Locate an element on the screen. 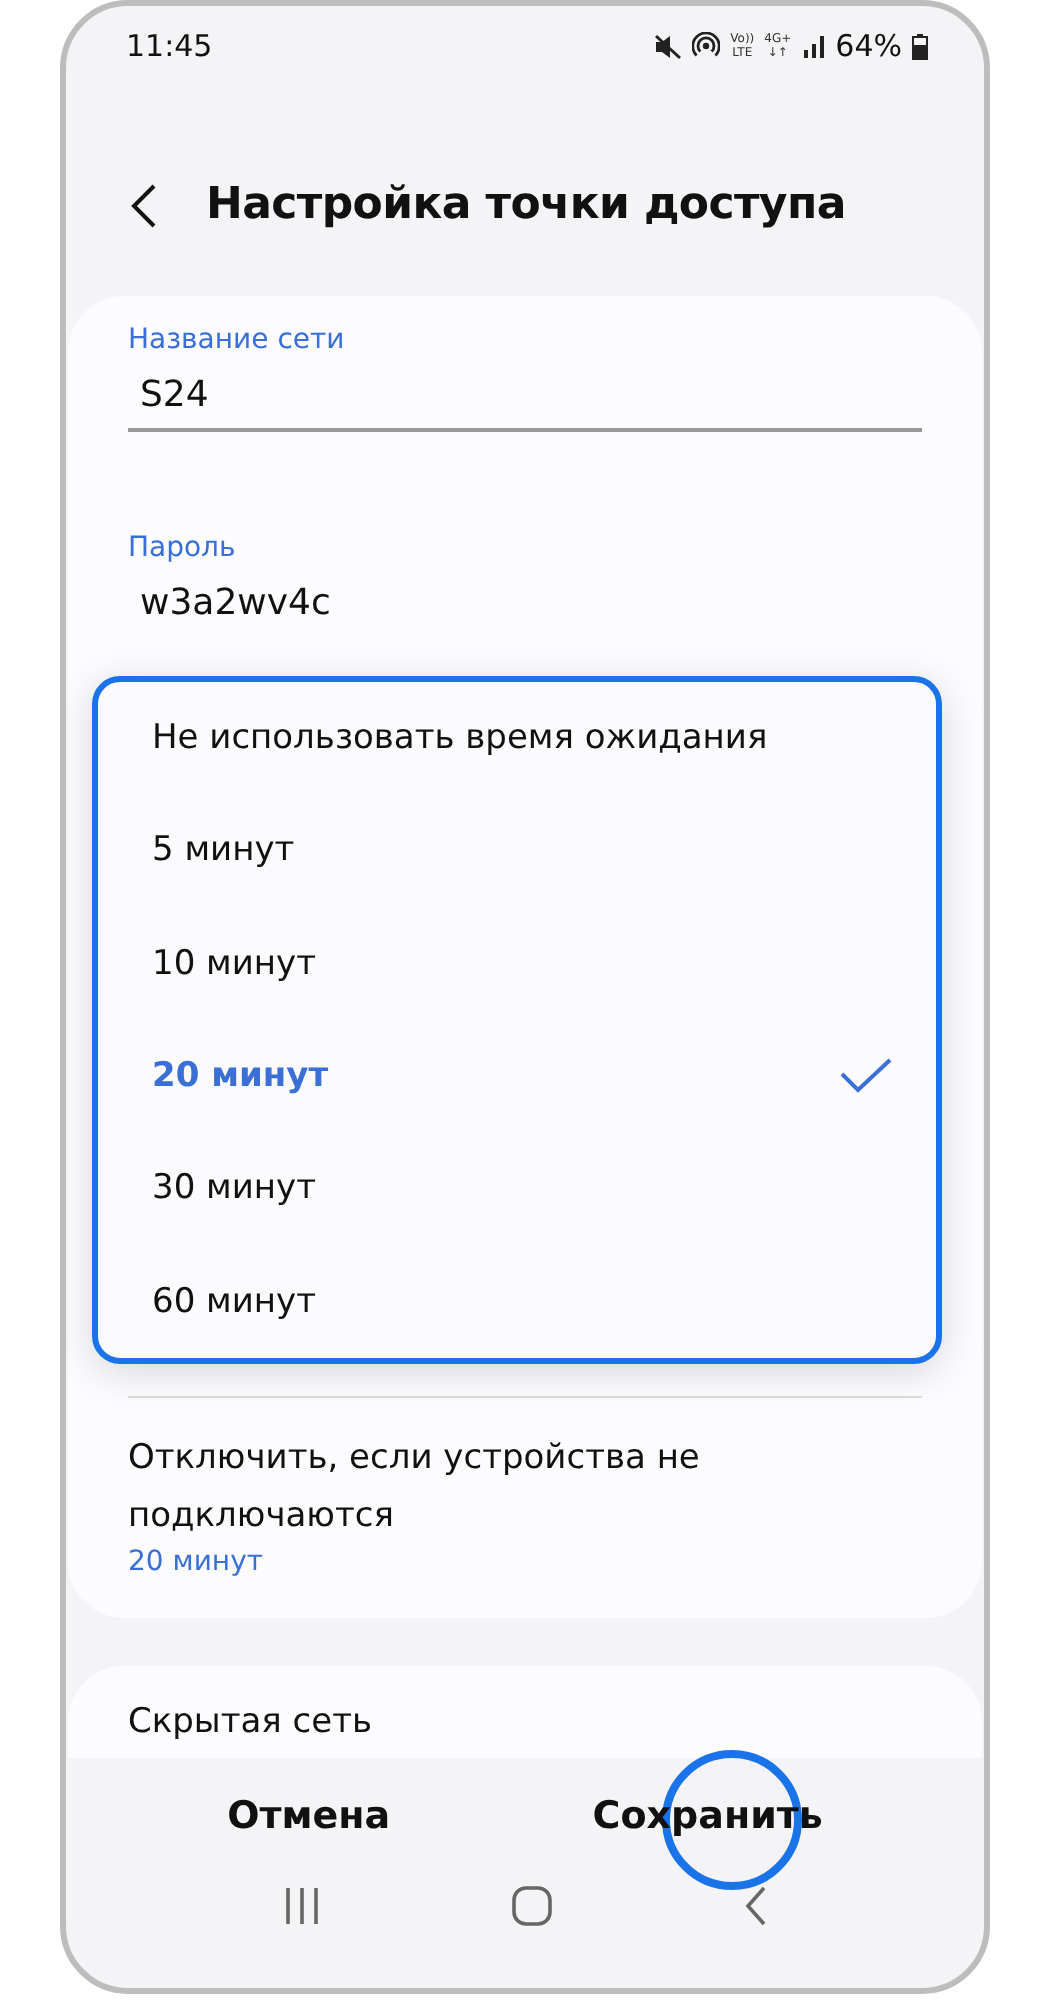  back-icon is located at coordinates (144, 205).